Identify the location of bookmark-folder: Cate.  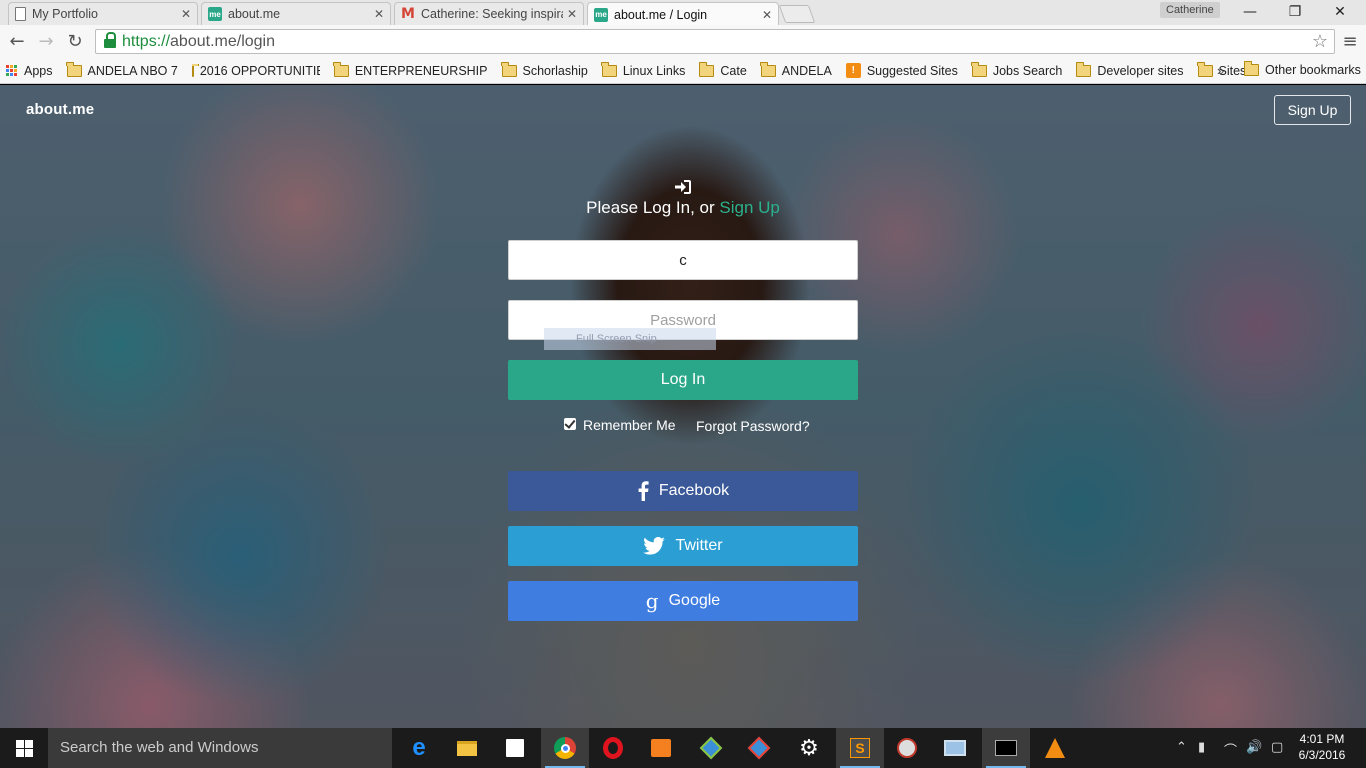
(722, 69).